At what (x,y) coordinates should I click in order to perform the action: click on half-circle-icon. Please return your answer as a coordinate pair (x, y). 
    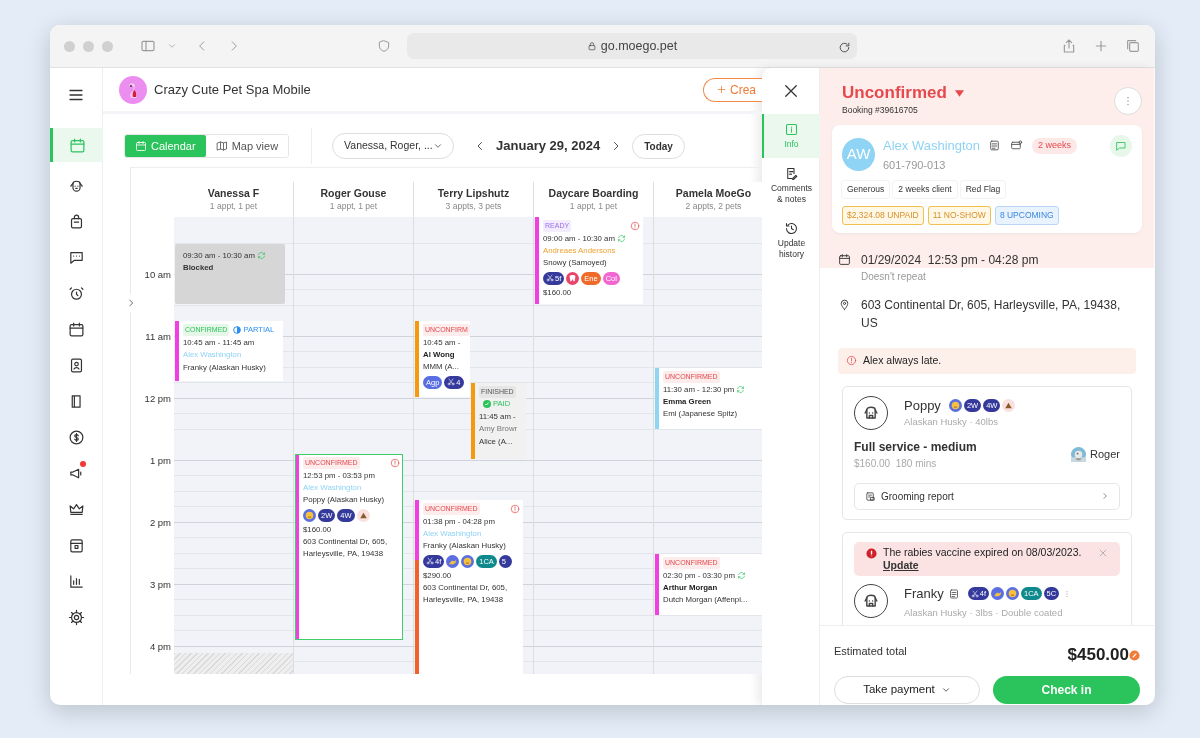
    Looking at the image, I should click on (237, 330).